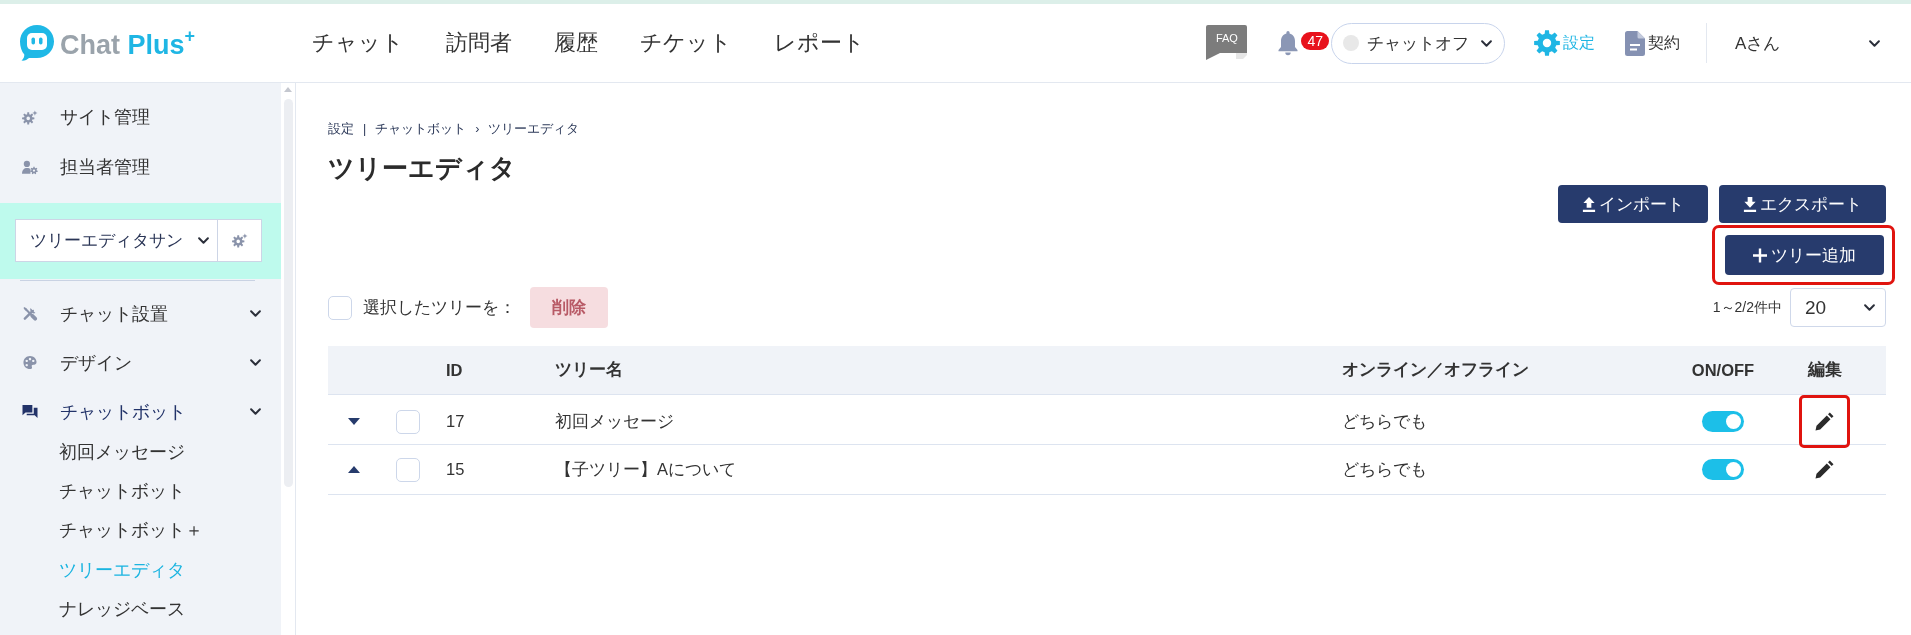 This screenshot has height=635, width=1911. Describe the element at coordinates (1547, 43) in the screenshot. I see `settings-icon` at that location.